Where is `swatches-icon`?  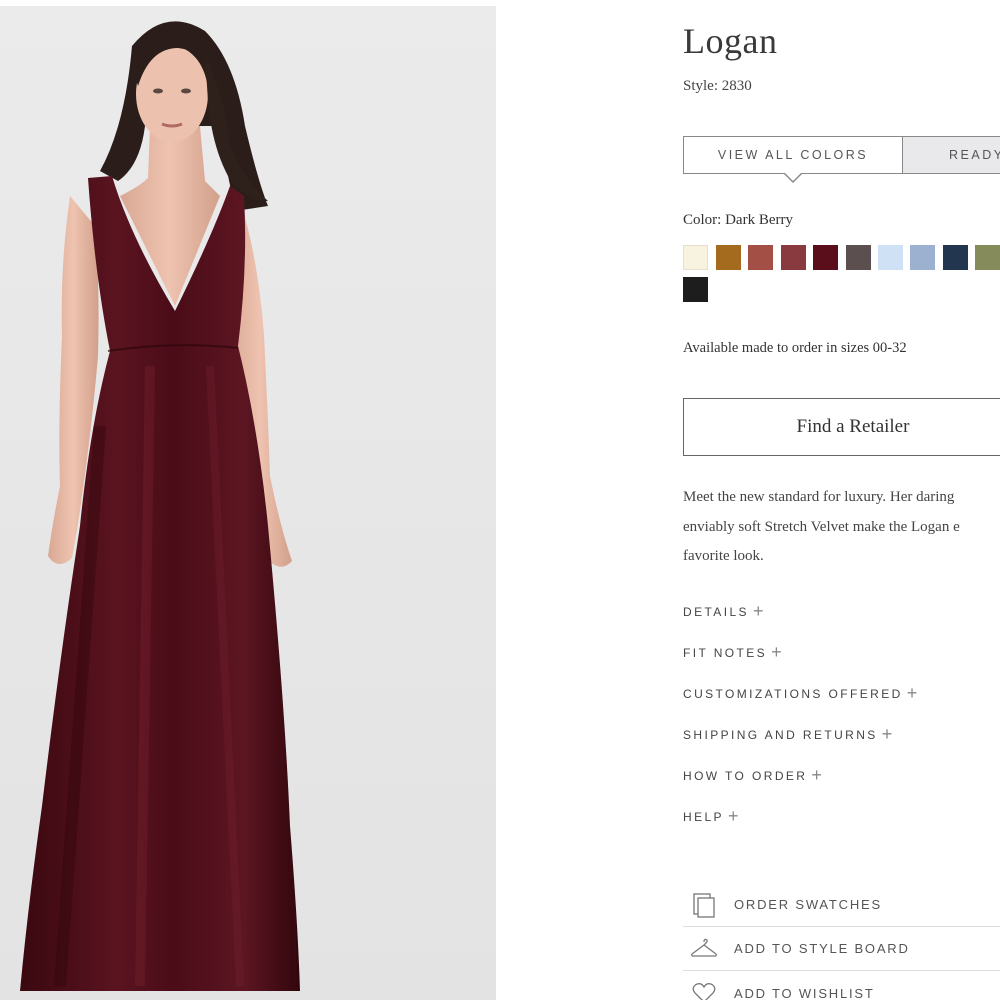
swatches-icon is located at coordinates (704, 905).